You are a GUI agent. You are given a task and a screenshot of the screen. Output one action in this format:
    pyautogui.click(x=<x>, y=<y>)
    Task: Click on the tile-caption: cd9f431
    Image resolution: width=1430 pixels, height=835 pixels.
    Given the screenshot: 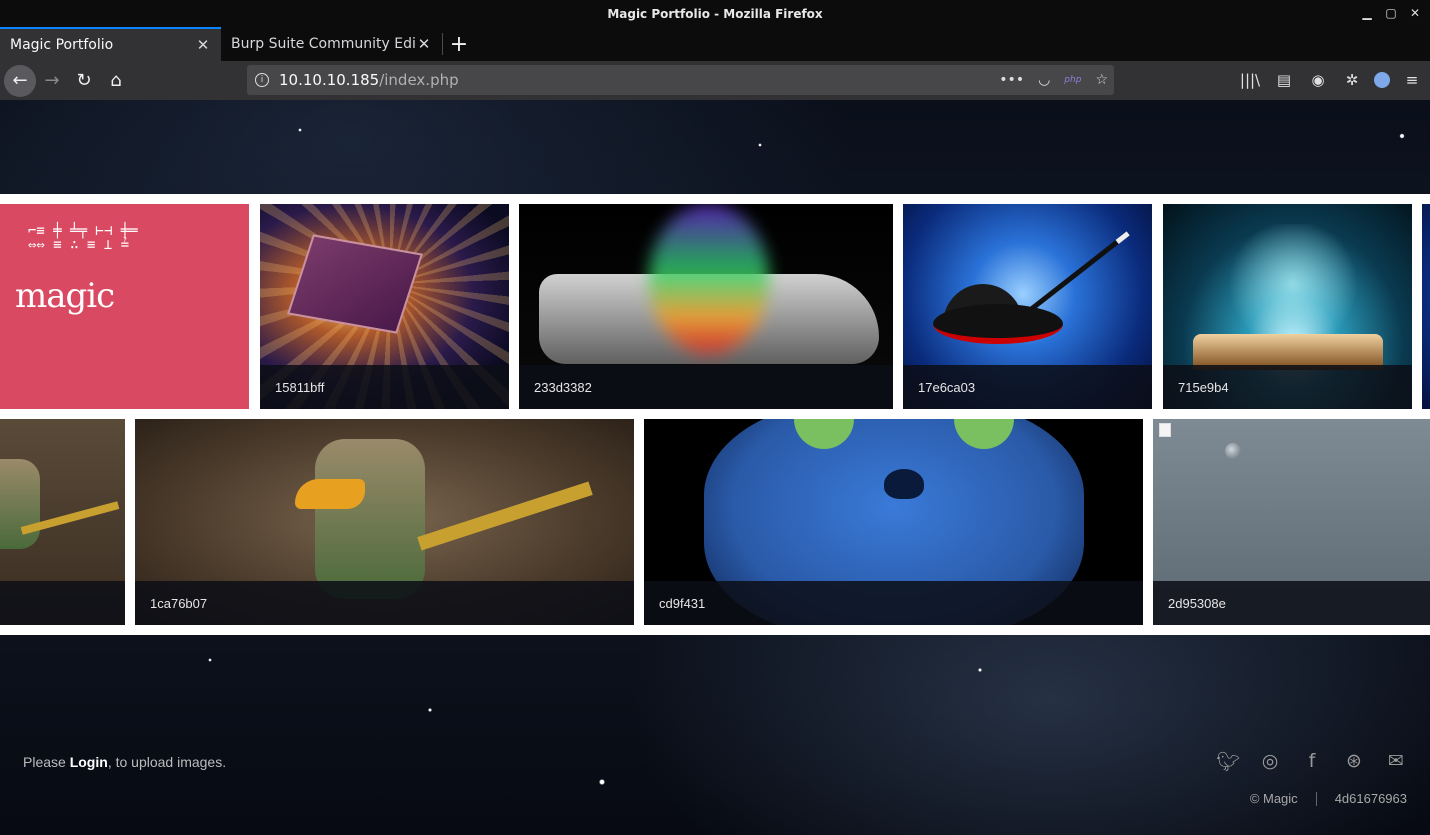 What is the action you would take?
    pyautogui.click(x=893, y=603)
    